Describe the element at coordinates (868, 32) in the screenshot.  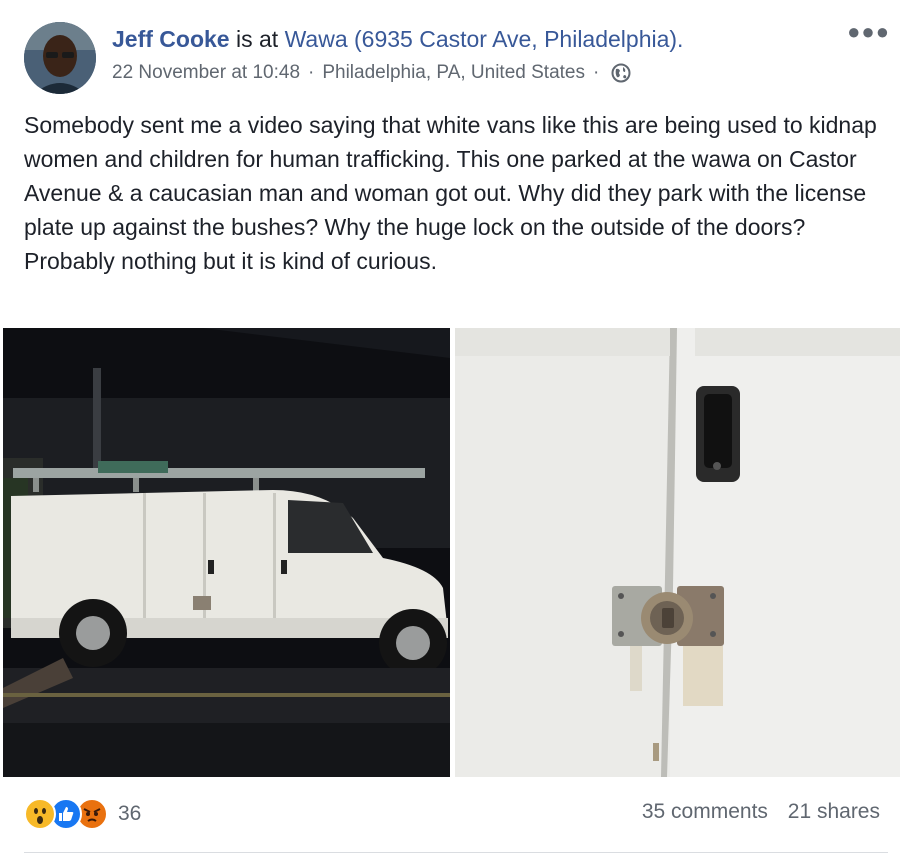
I see `more-options-icon: ●●●` at that location.